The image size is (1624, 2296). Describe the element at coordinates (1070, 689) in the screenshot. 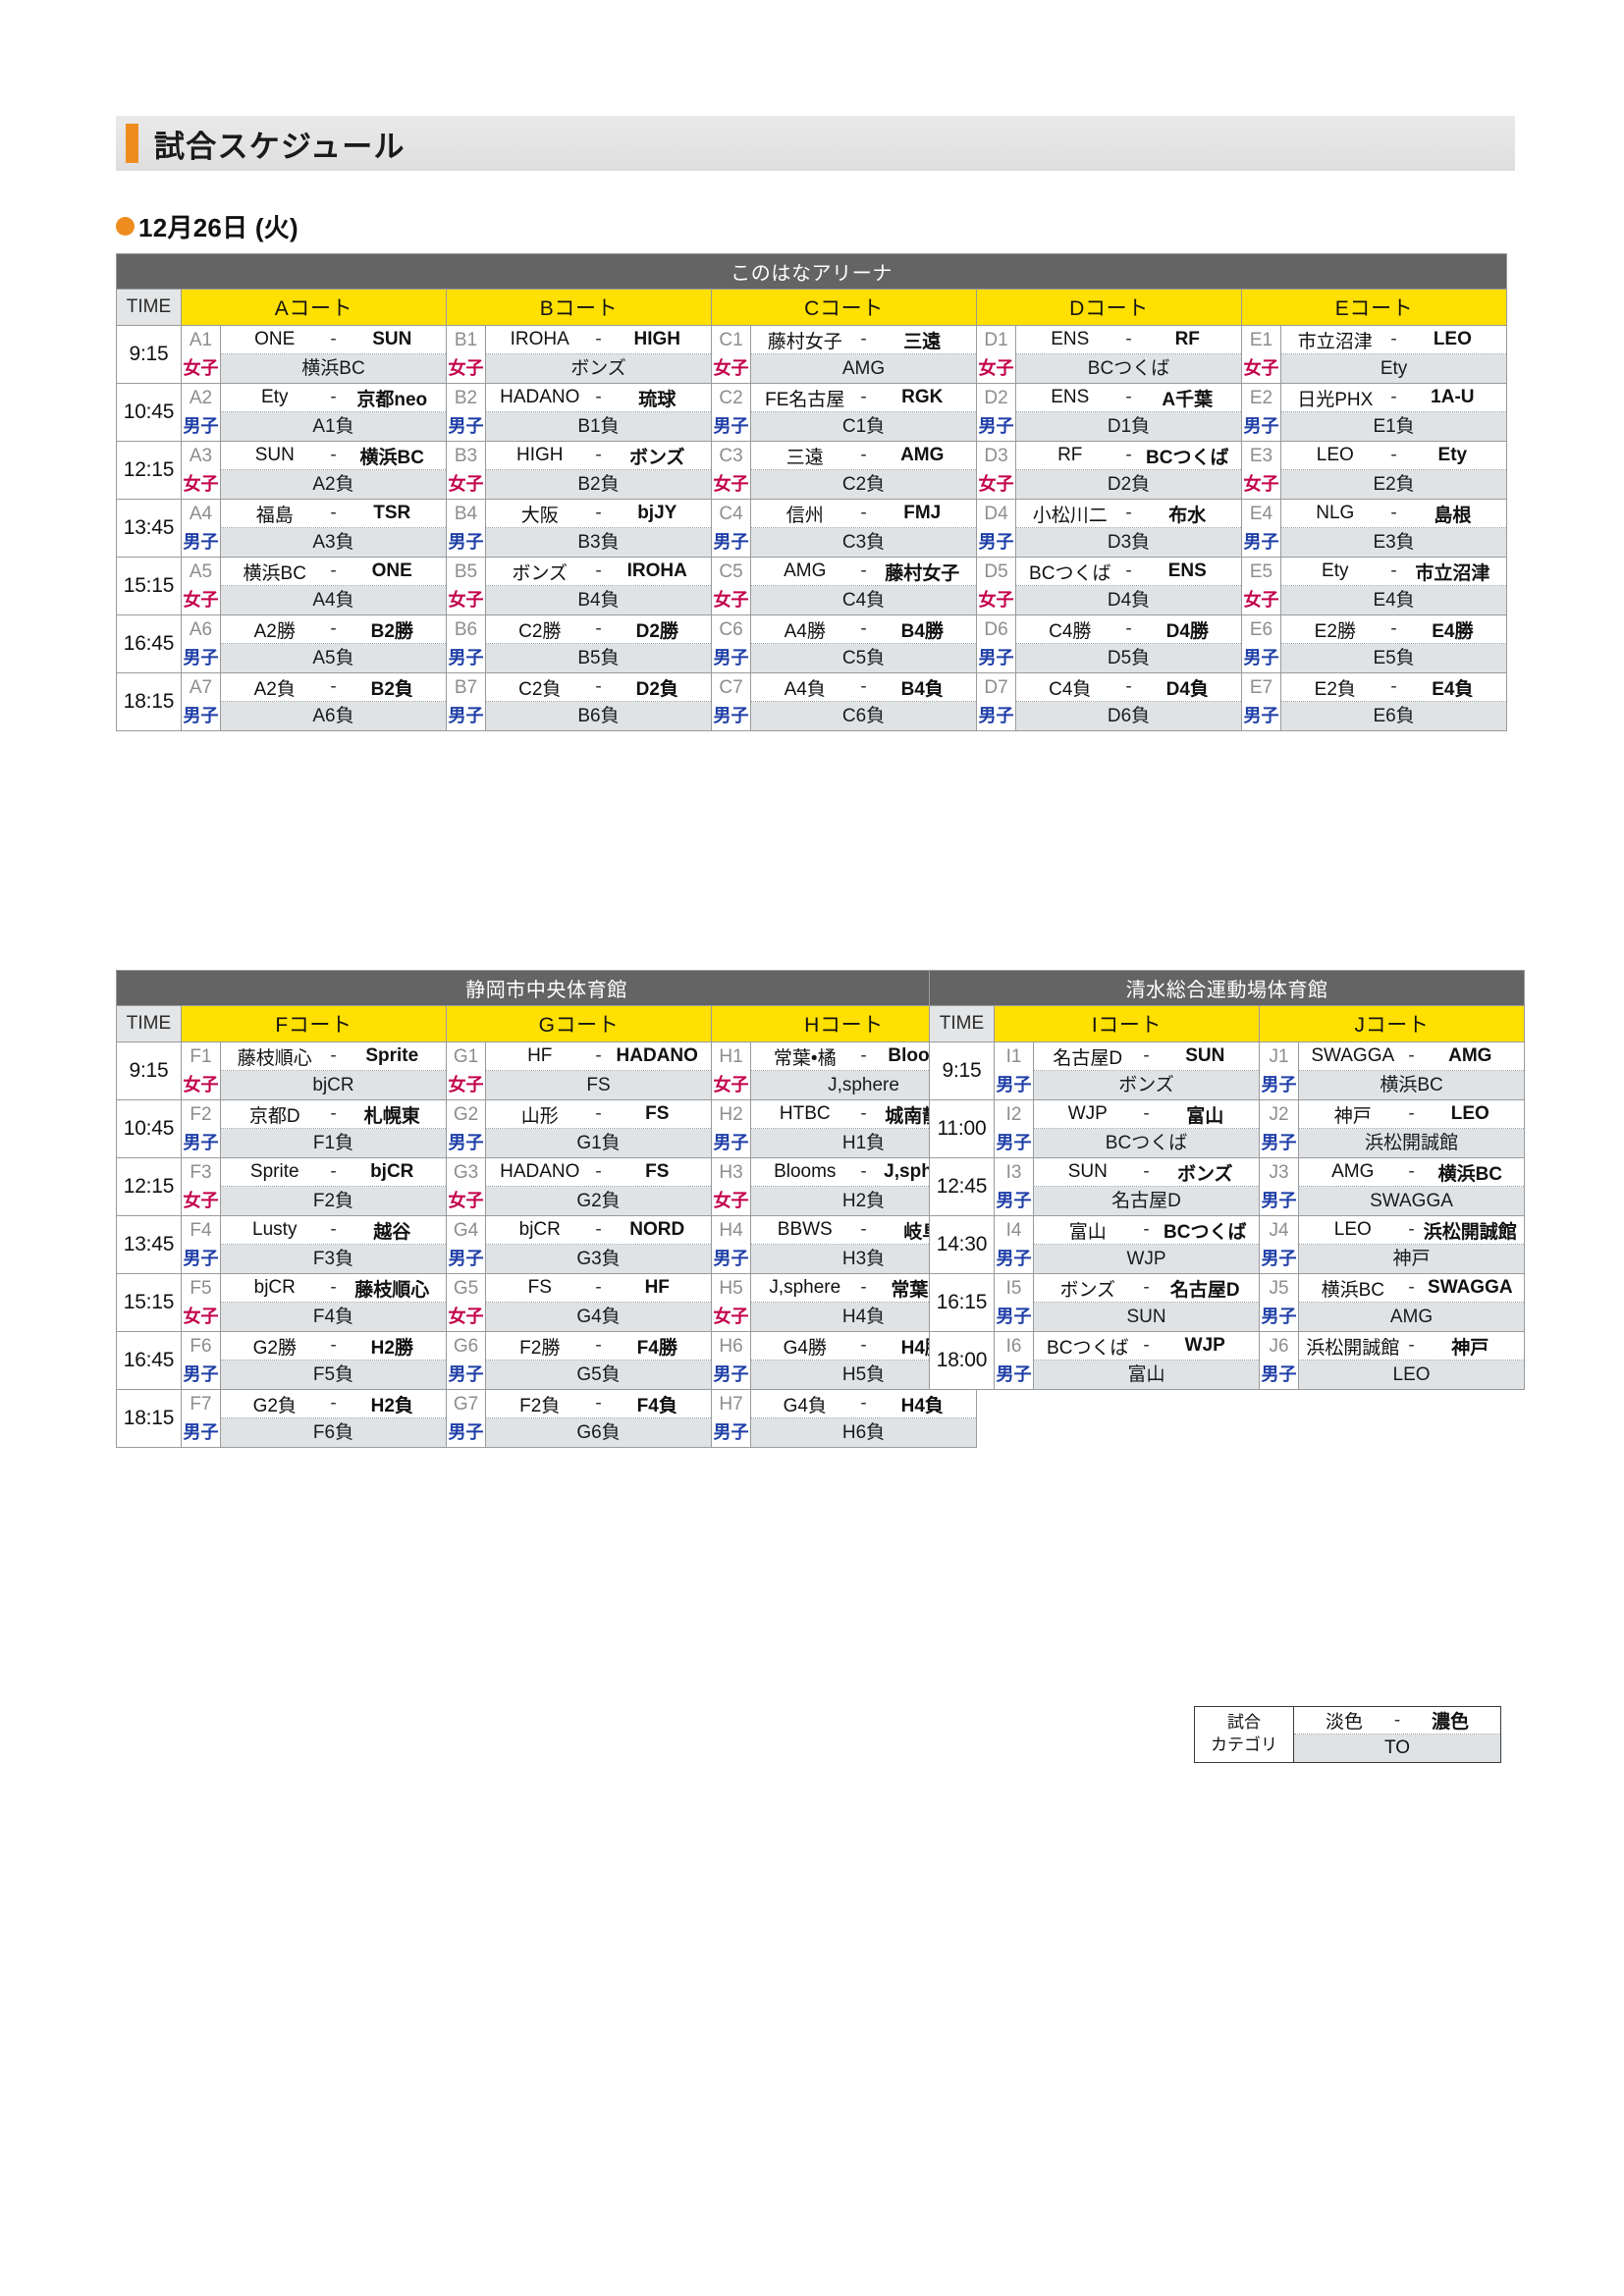

I see `home-team: C4負` at that location.